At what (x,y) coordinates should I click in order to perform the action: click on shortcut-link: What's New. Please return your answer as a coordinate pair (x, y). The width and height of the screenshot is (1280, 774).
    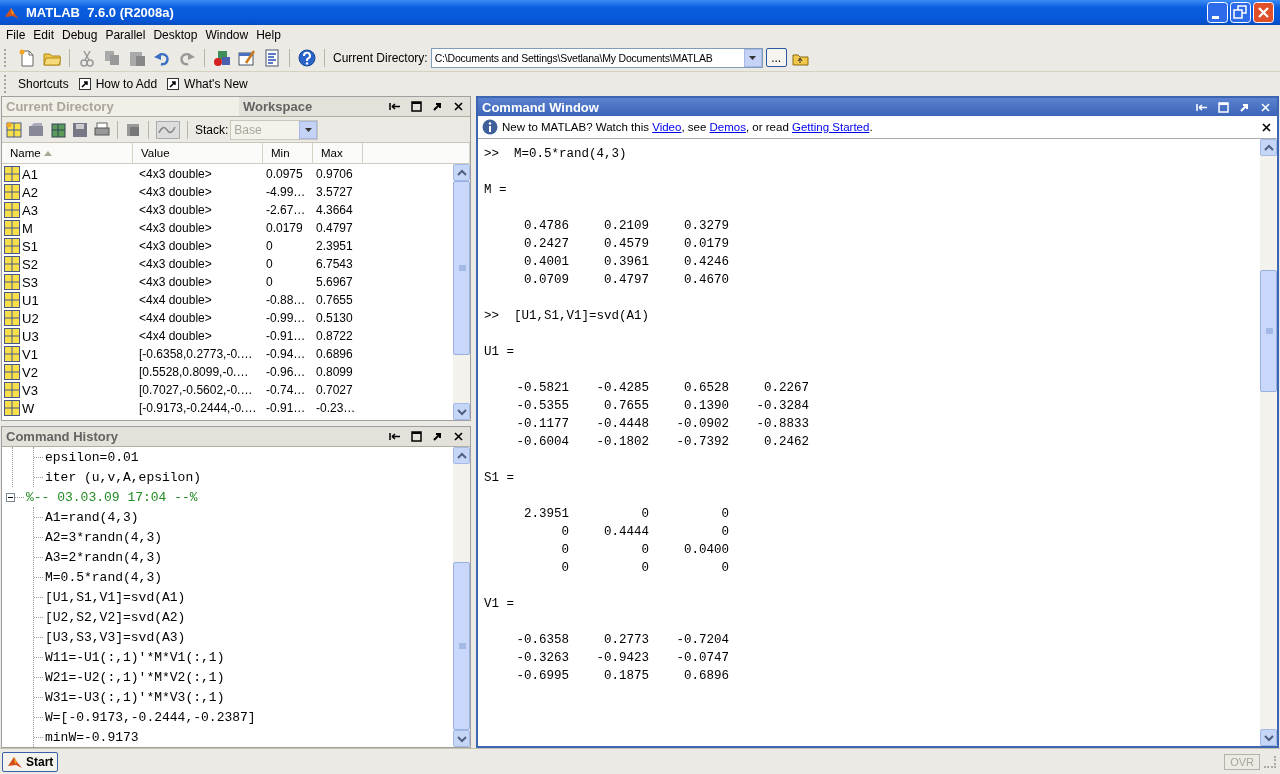
    Looking at the image, I should click on (216, 83).